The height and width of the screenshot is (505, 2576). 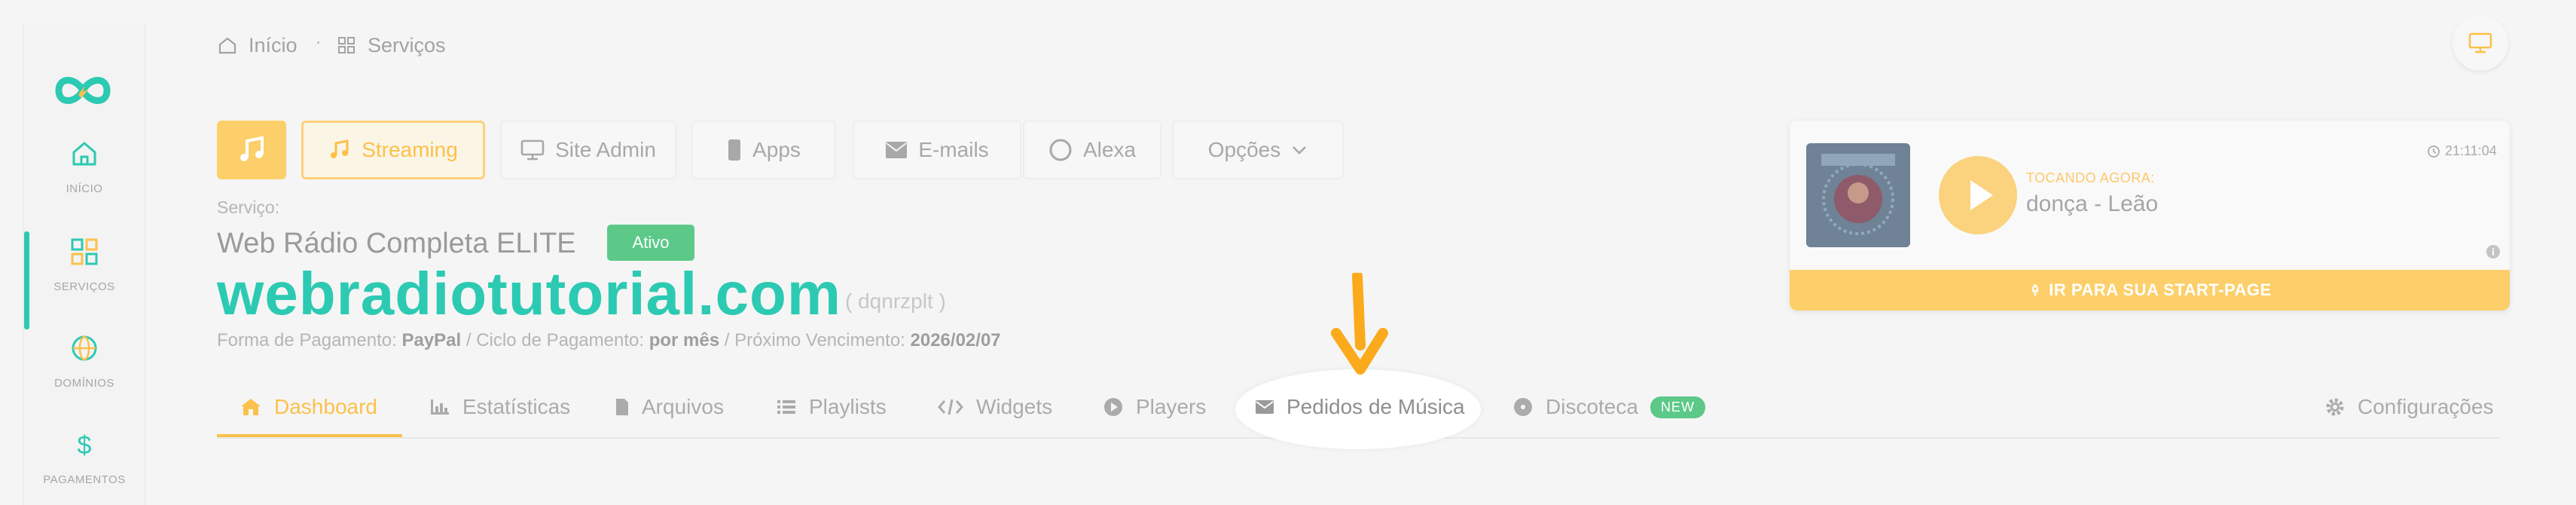 I want to click on tab-configuracoes: Configurações, so click(x=2409, y=407).